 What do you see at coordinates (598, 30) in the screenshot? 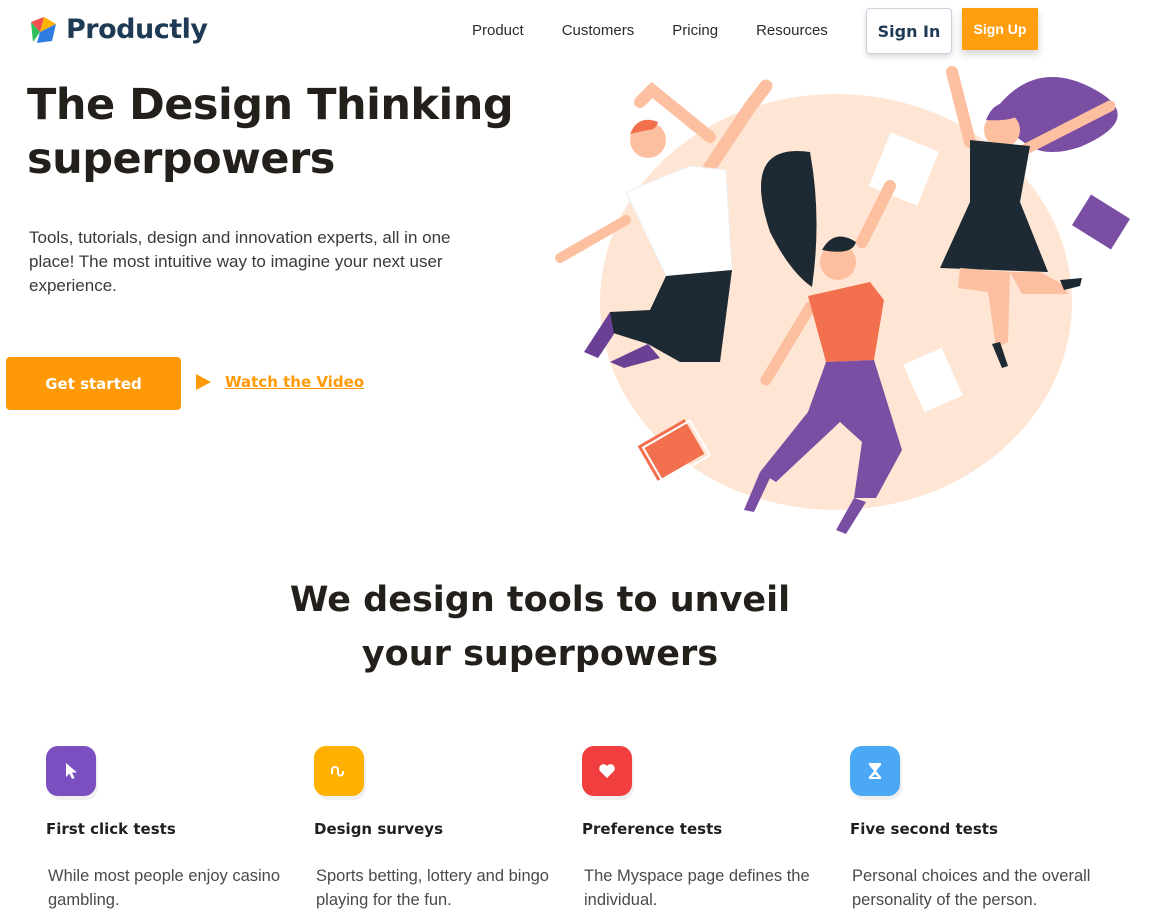
I see `nav-customers: Customers` at bounding box center [598, 30].